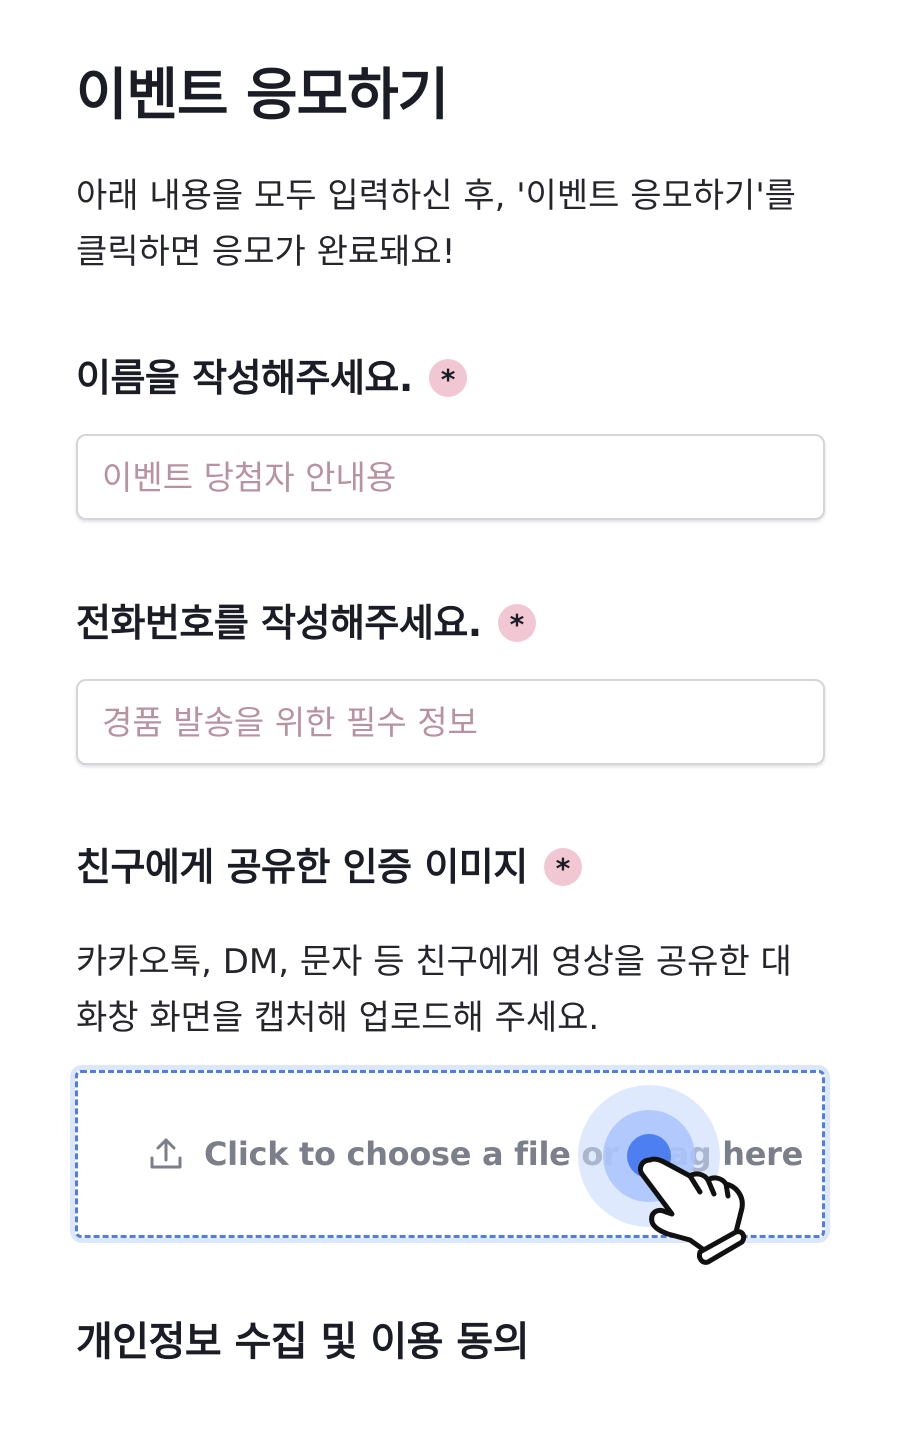 This screenshot has width=900, height=1434. I want to click on name-field-label-text: 이름을 작성해주세요., so click(244, 378).